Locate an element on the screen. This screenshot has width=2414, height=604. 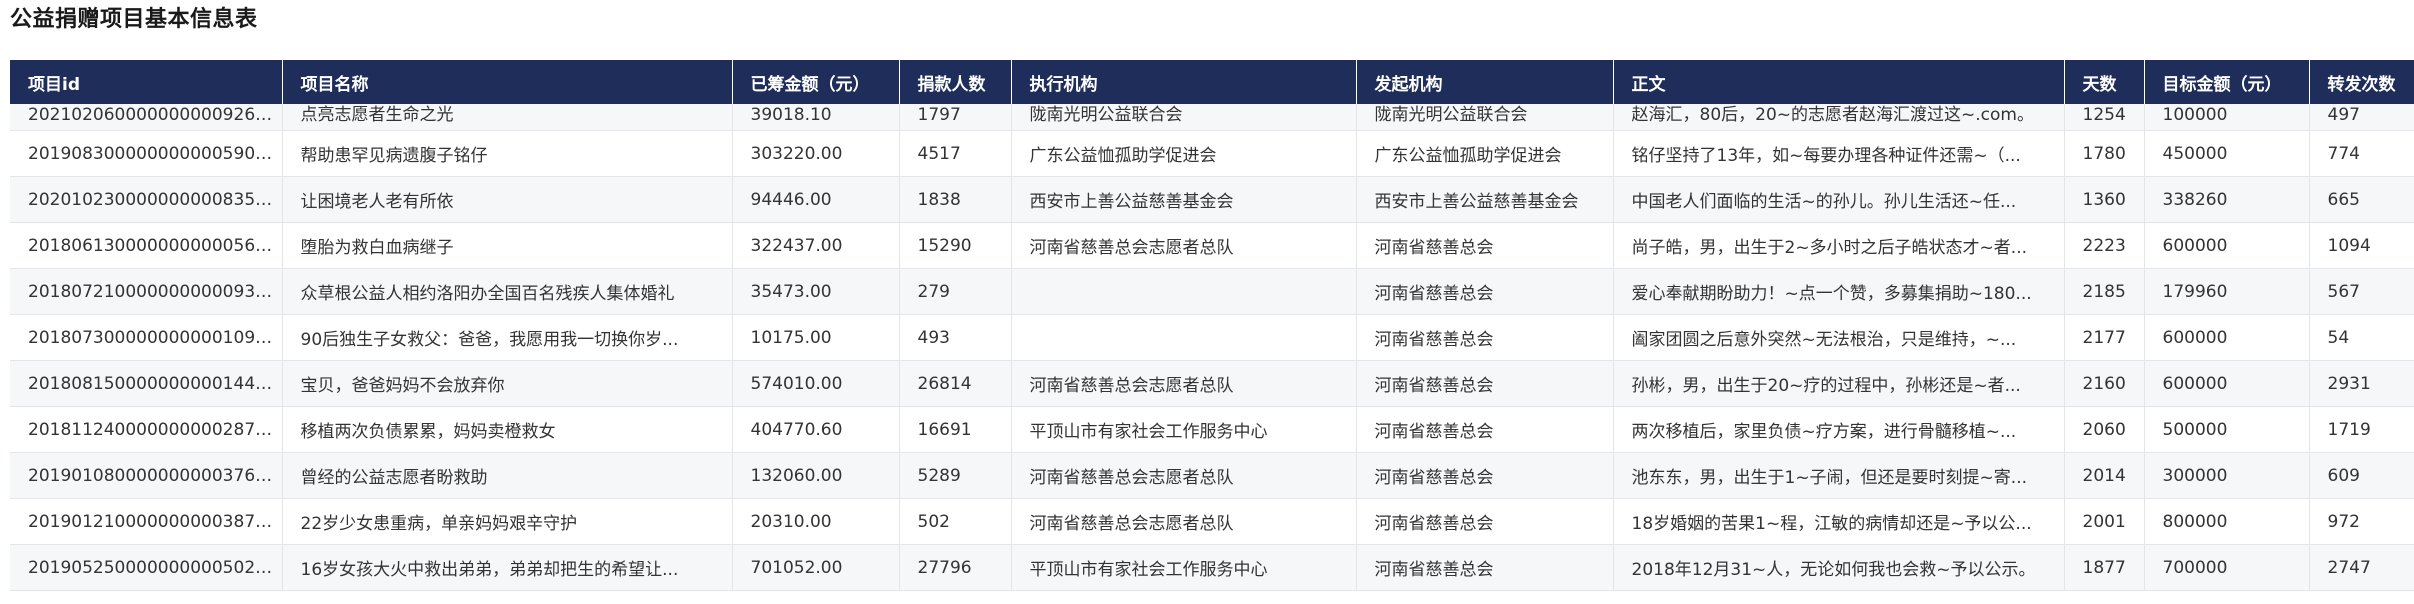
col-donor-count-cell: 27796 is located at coordinates (955, 567).